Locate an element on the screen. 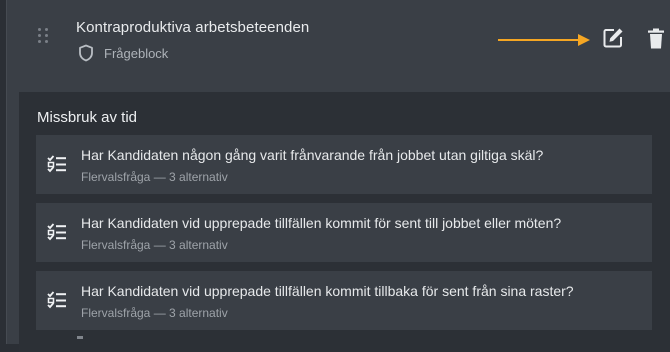  trash-icon is located at coordinates (656, 39).